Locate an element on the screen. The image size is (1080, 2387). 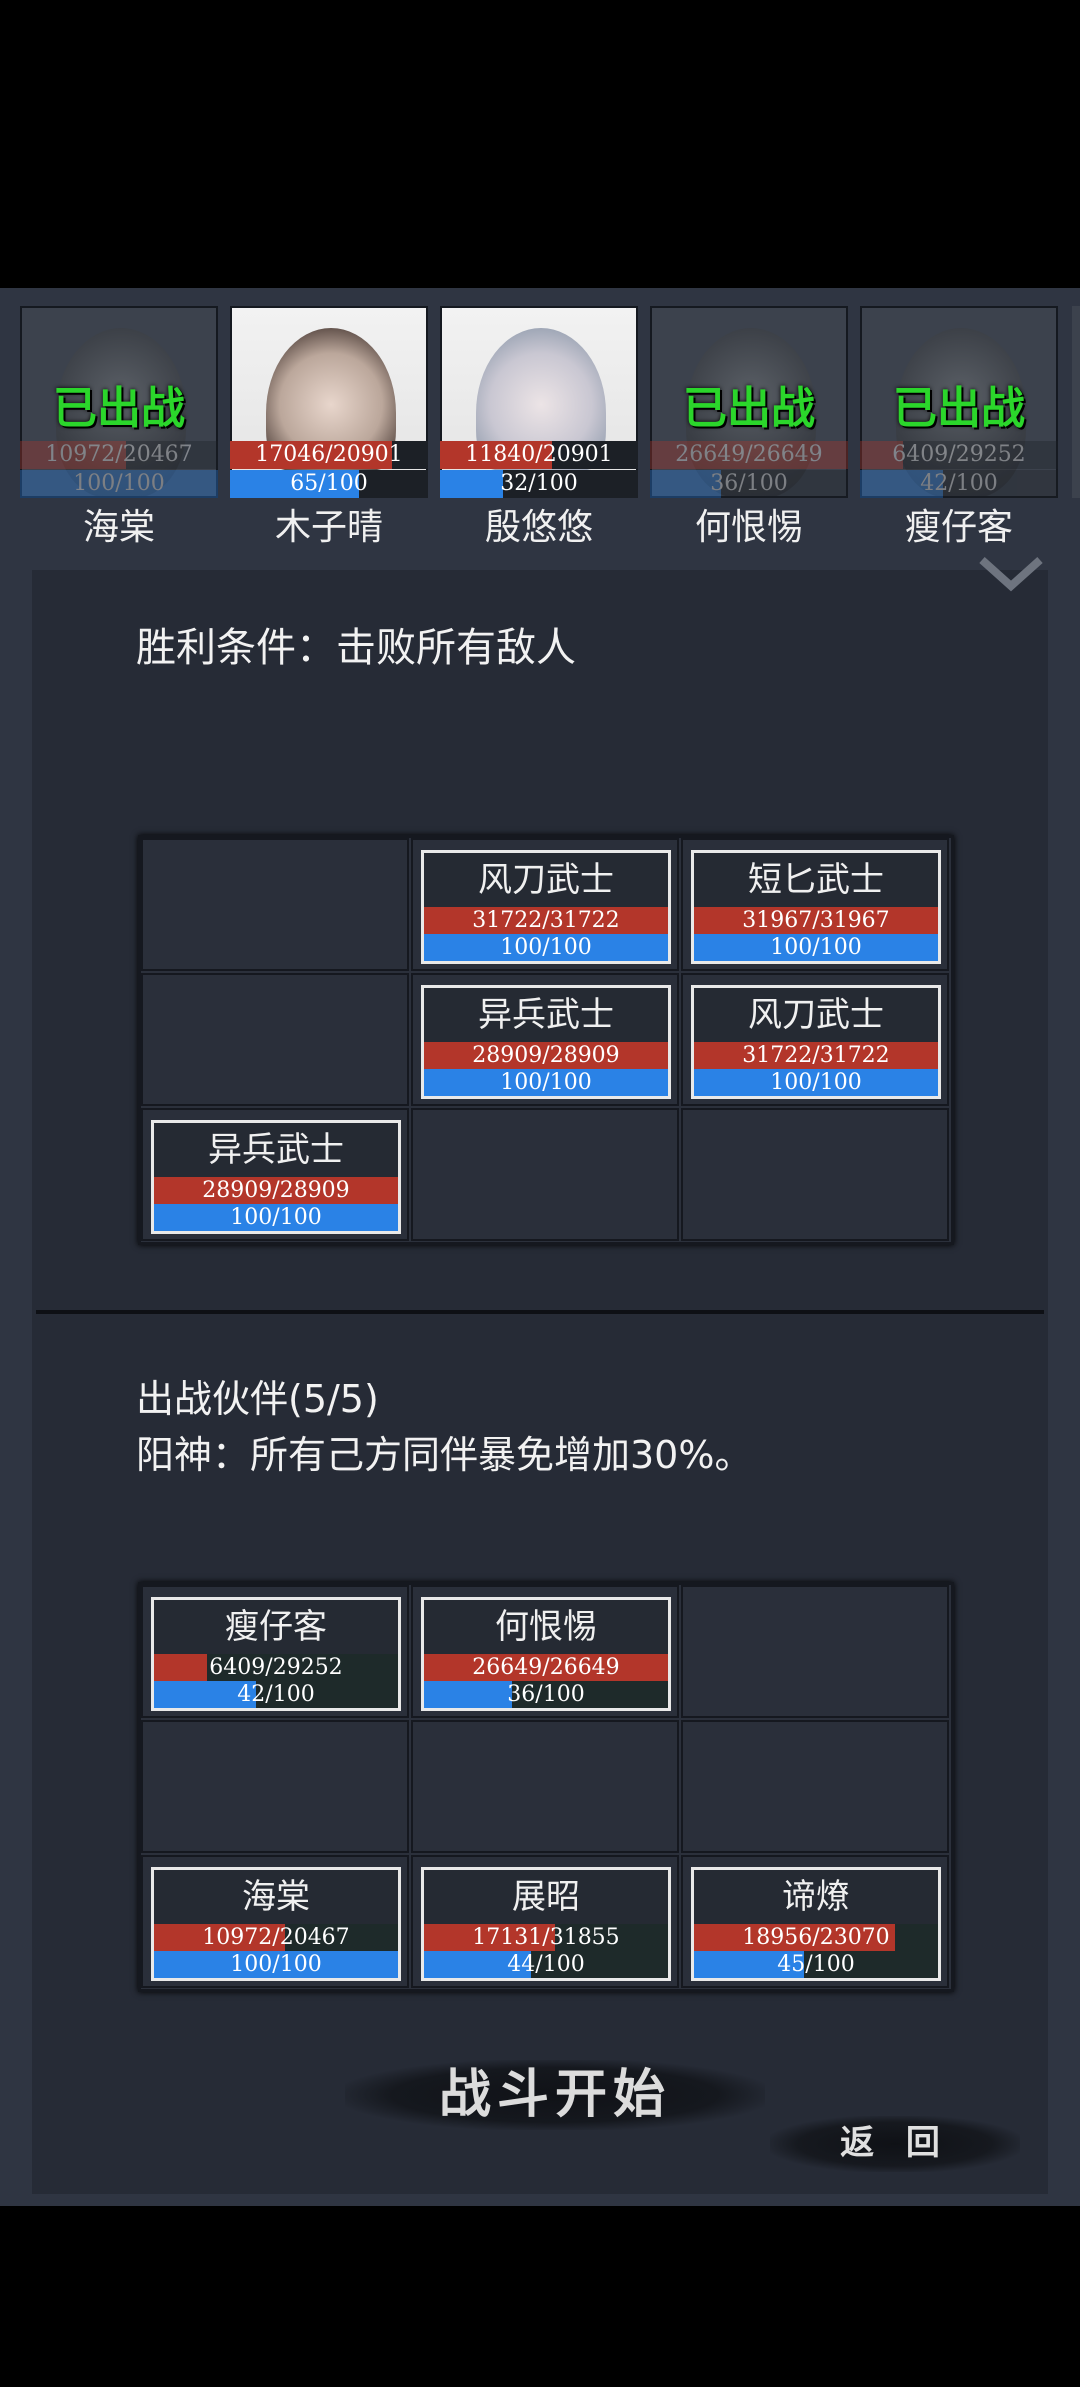
hero-name: 何恨惕 is located at coordinates (748, 527).